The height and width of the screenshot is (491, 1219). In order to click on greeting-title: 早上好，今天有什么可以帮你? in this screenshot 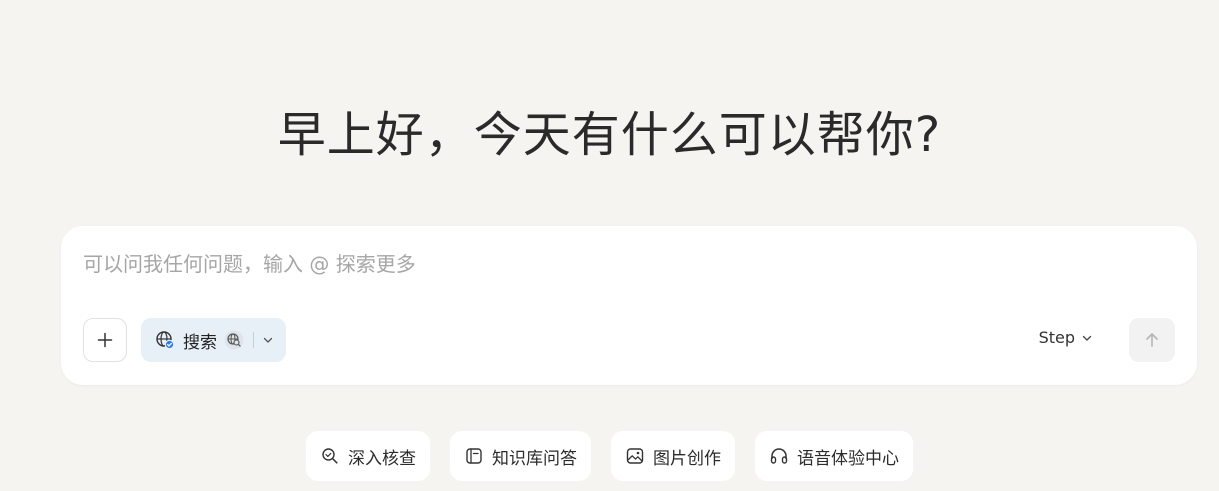, I will do `click(609, 135)`.